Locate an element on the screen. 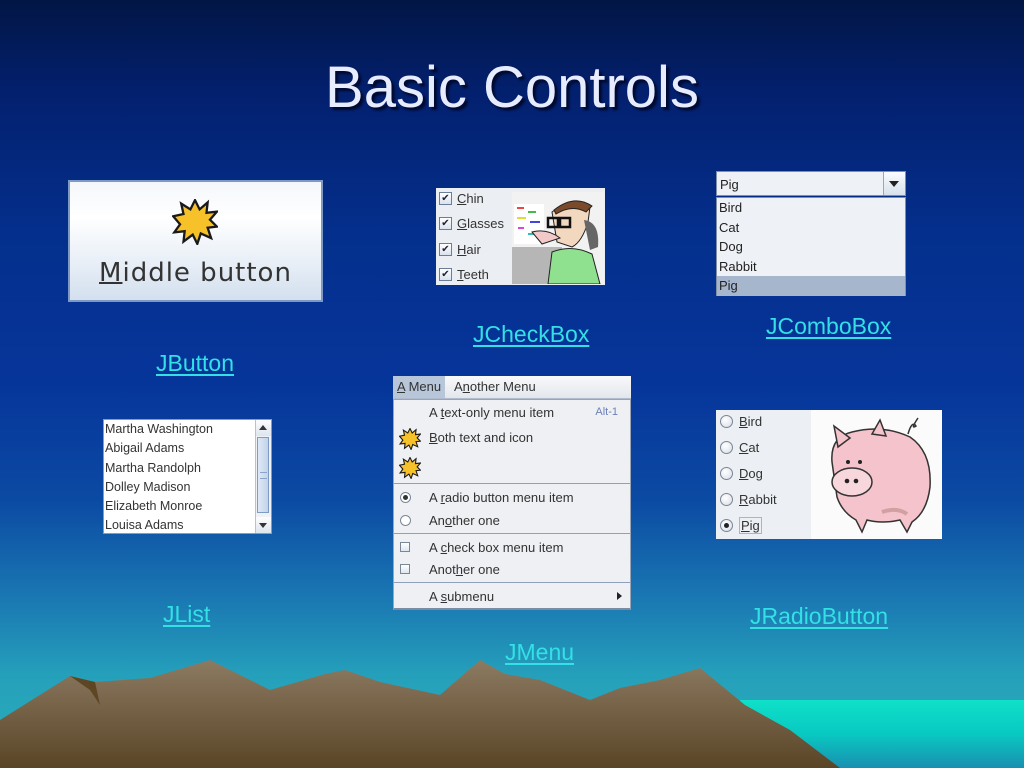 The height and width of the screenshot is (768, 1024). checkbox-hair: ✔ Hair is located at coordinates (460, 249).